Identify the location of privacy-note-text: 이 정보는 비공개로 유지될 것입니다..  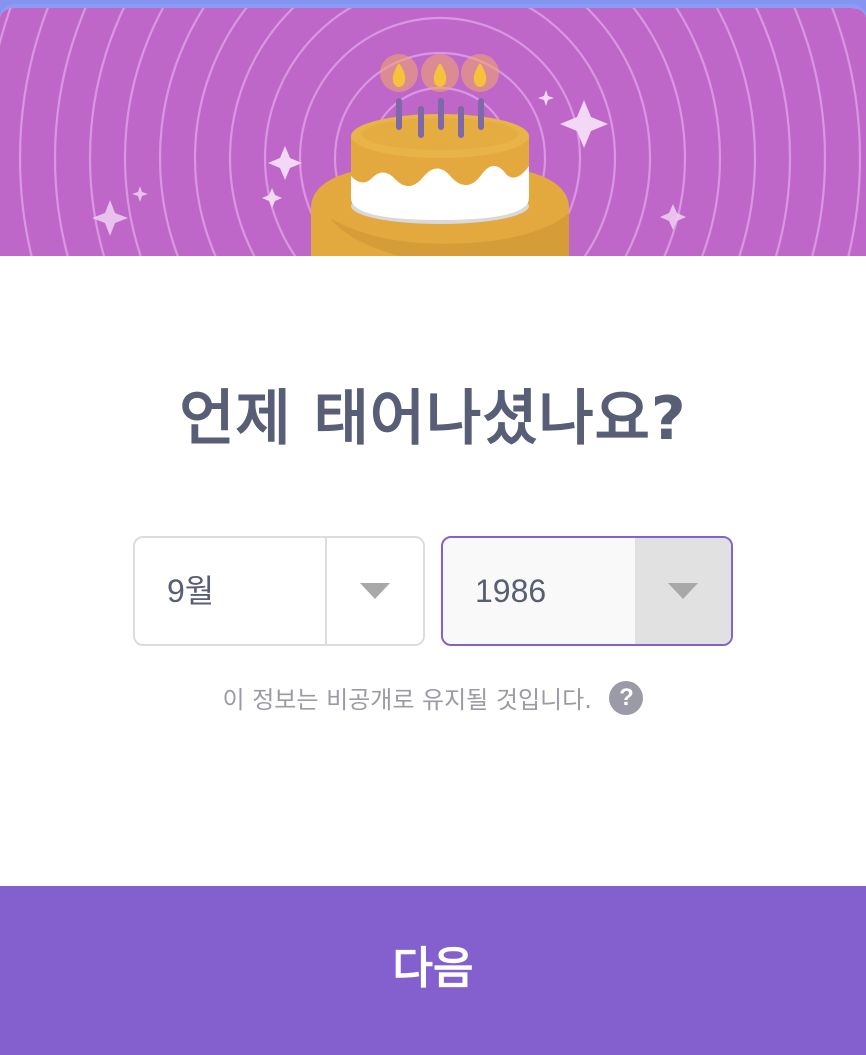
(407, 700).